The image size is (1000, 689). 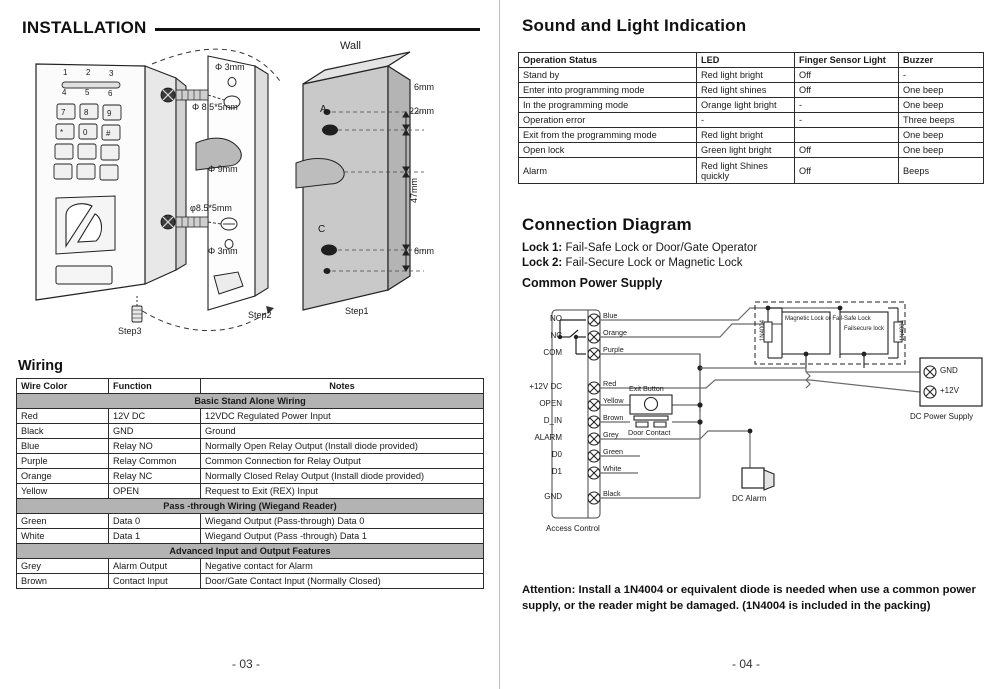 I want to click on wiring-col-wire-color: Wire Color, so click(x=62, y=386).